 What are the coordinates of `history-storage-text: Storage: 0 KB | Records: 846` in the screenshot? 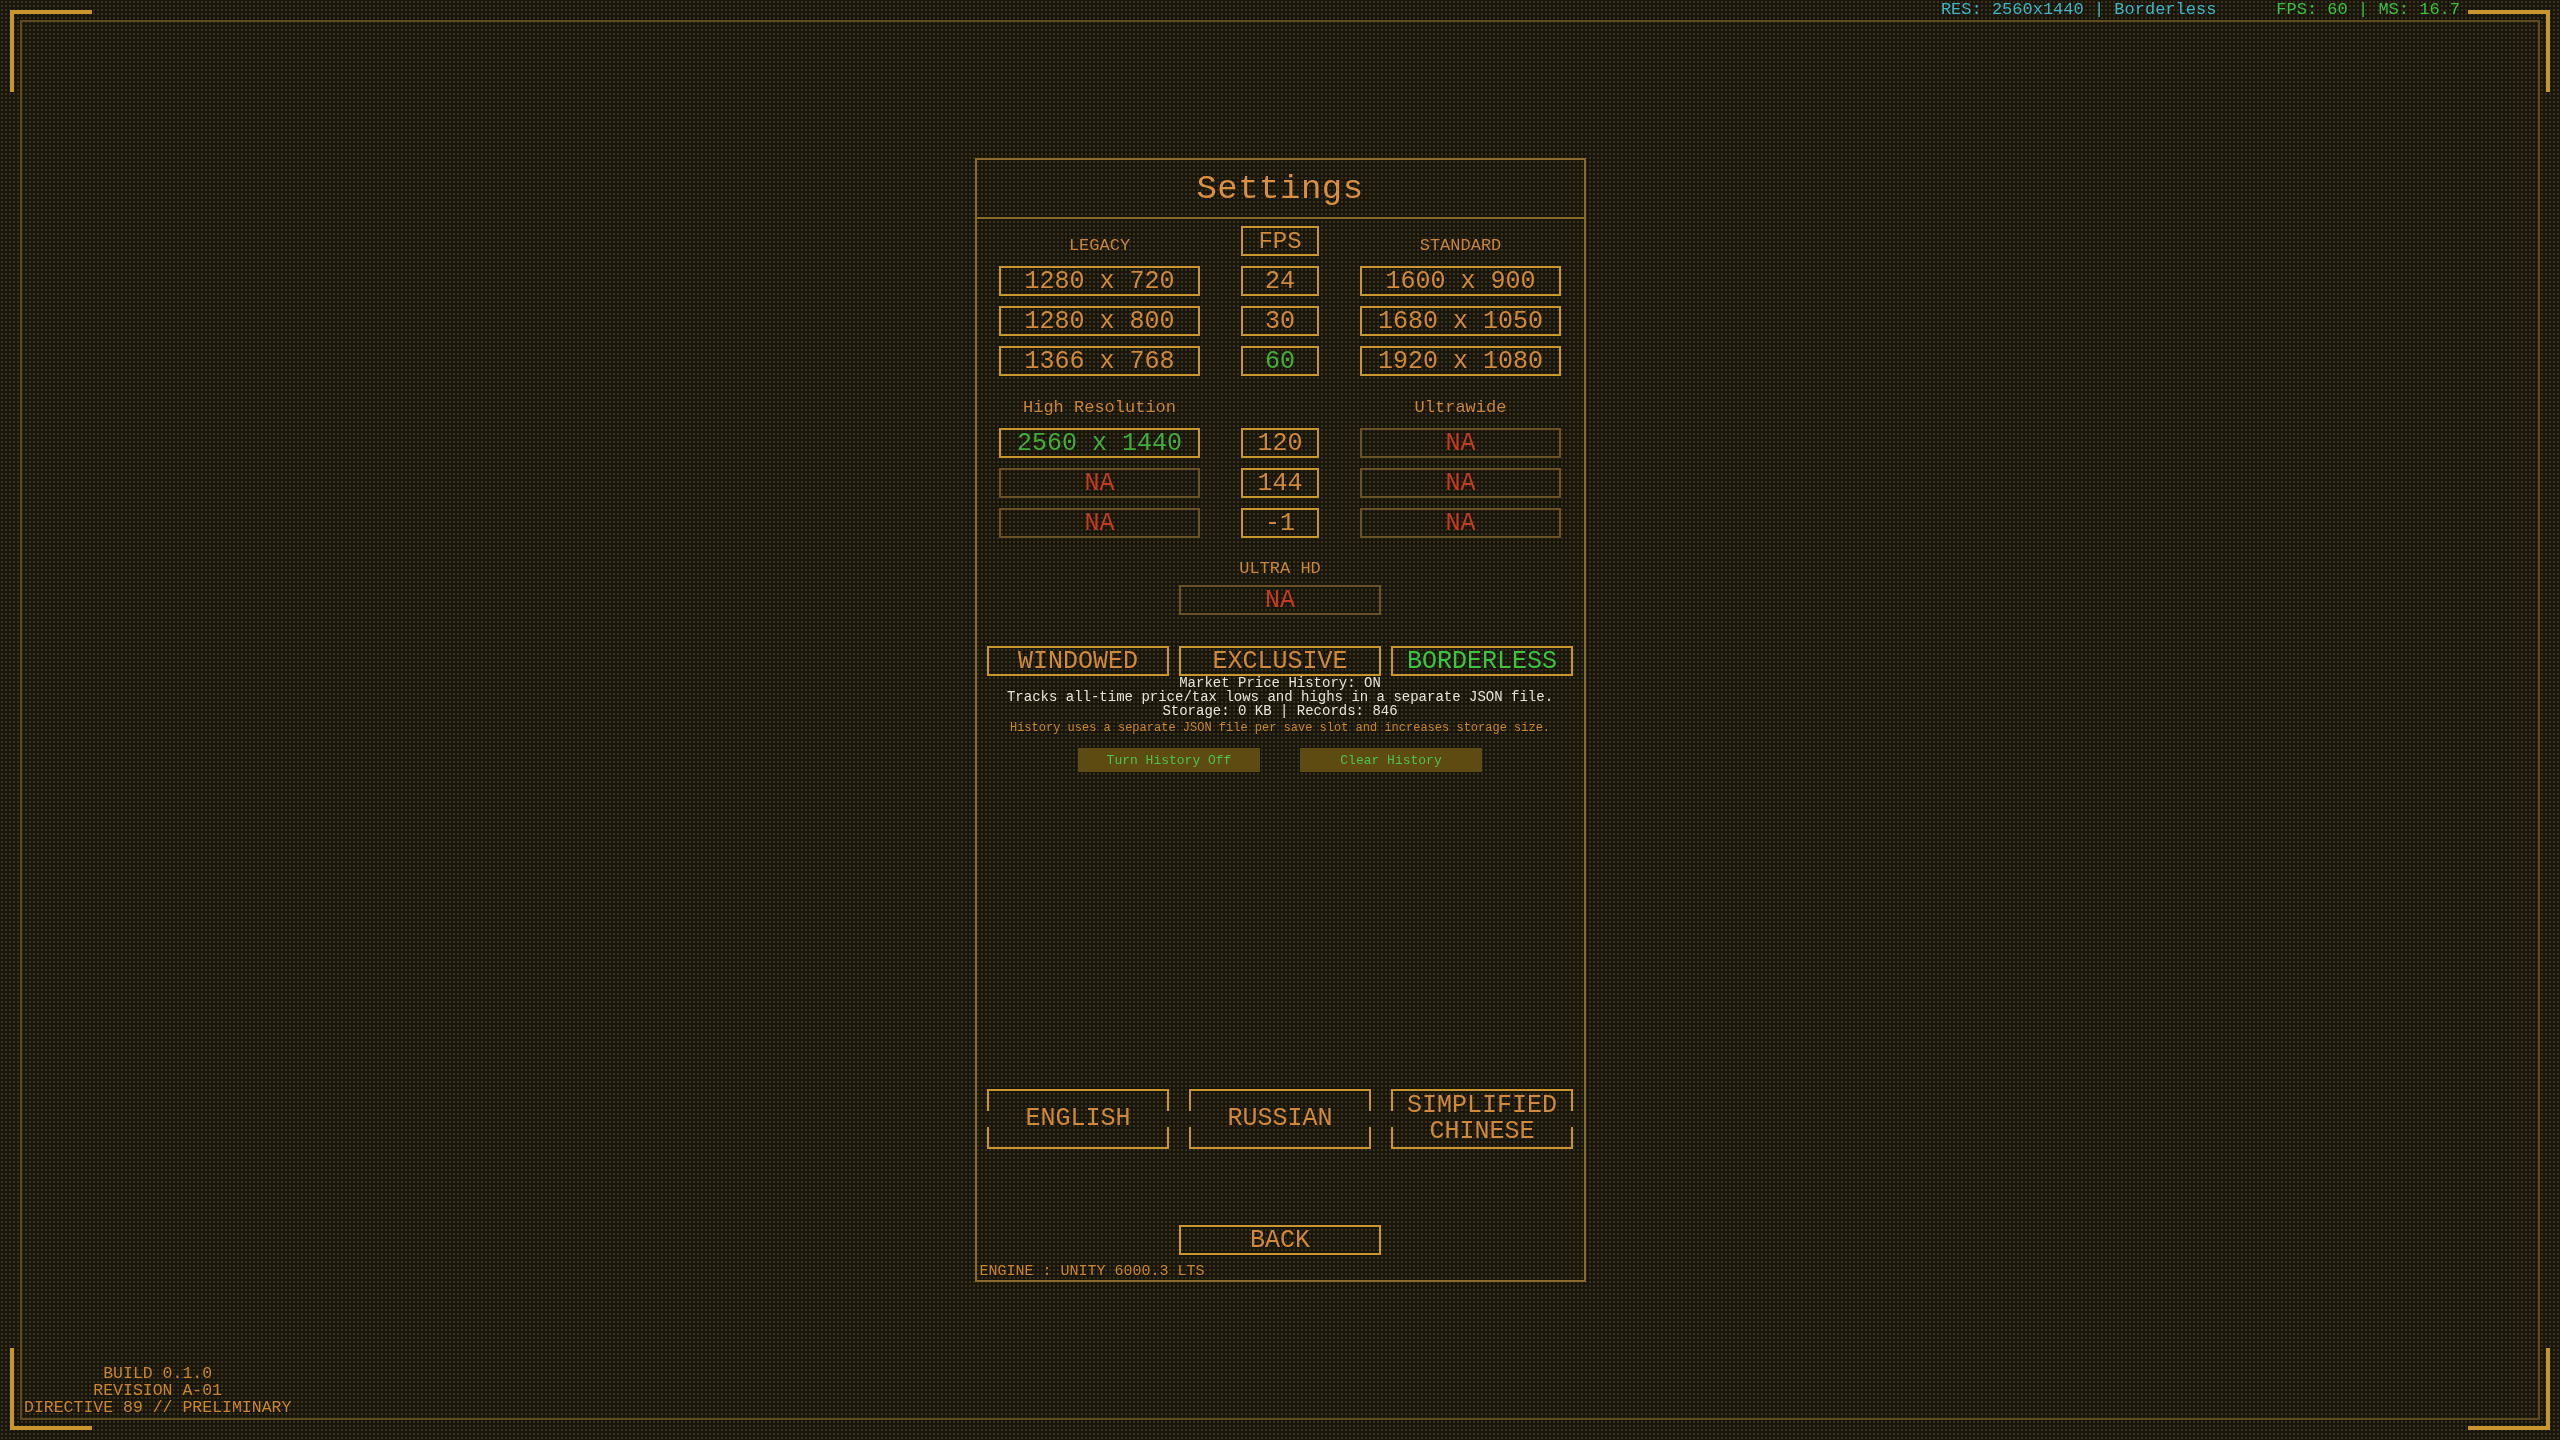 It's located at (1280, 711).